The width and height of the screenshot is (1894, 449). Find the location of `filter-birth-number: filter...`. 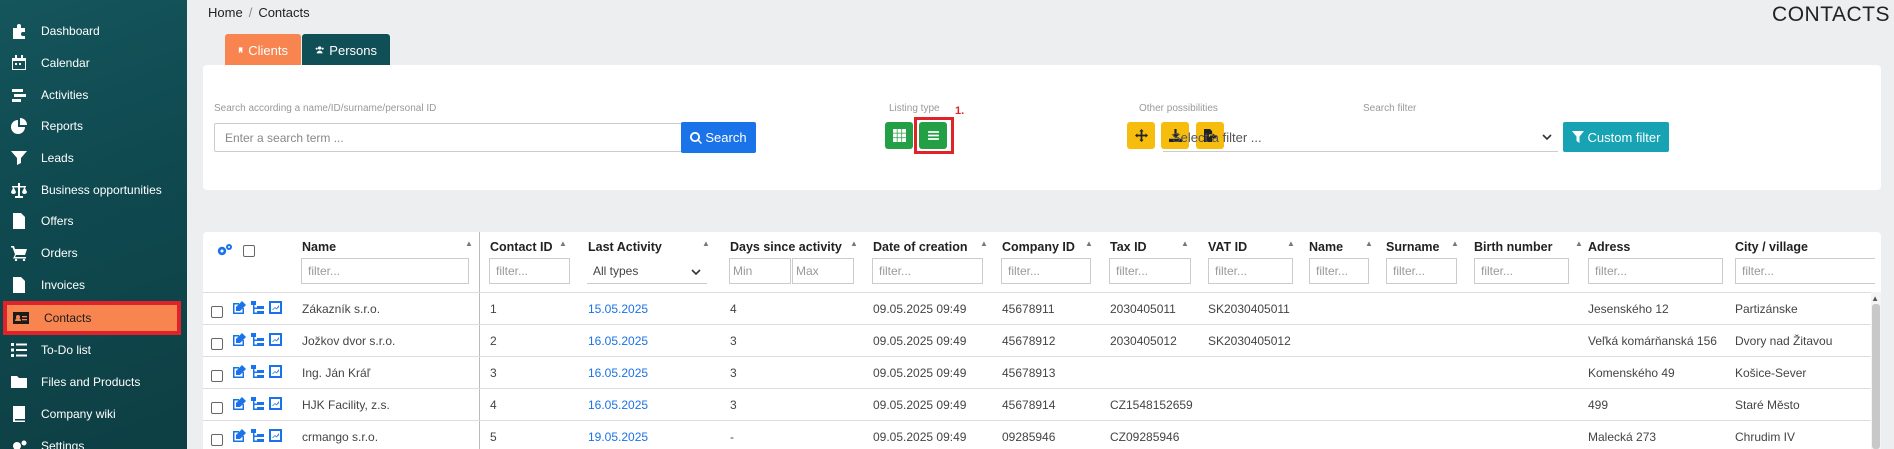

filter-birth-number: filter... is located at coordinates (1521, 271).